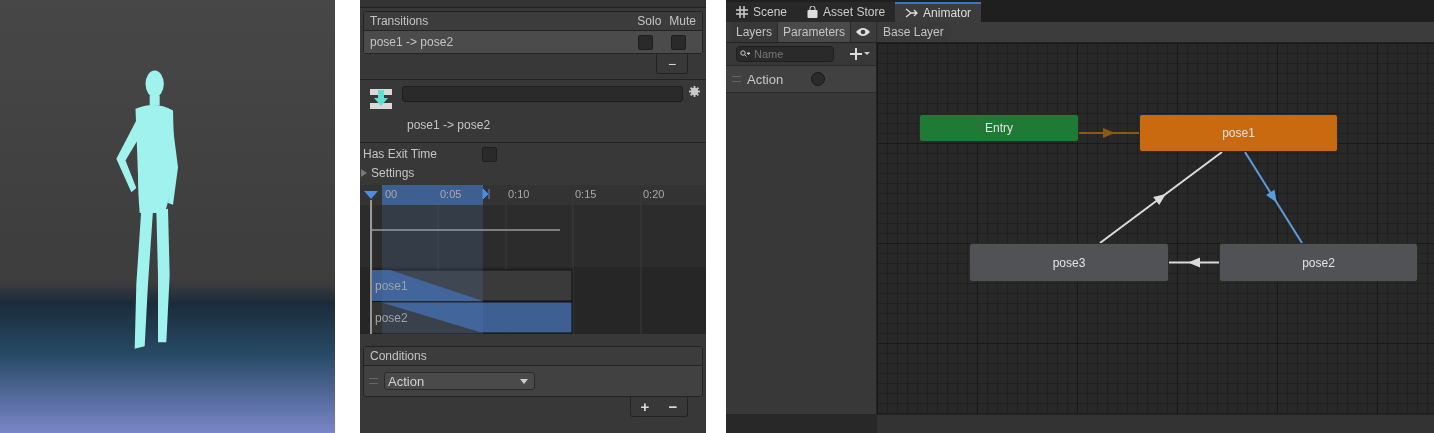 This screenshot has height=433, width=1434. I want to click on transition-name: pose1 -> pose2, so click(412, 42).